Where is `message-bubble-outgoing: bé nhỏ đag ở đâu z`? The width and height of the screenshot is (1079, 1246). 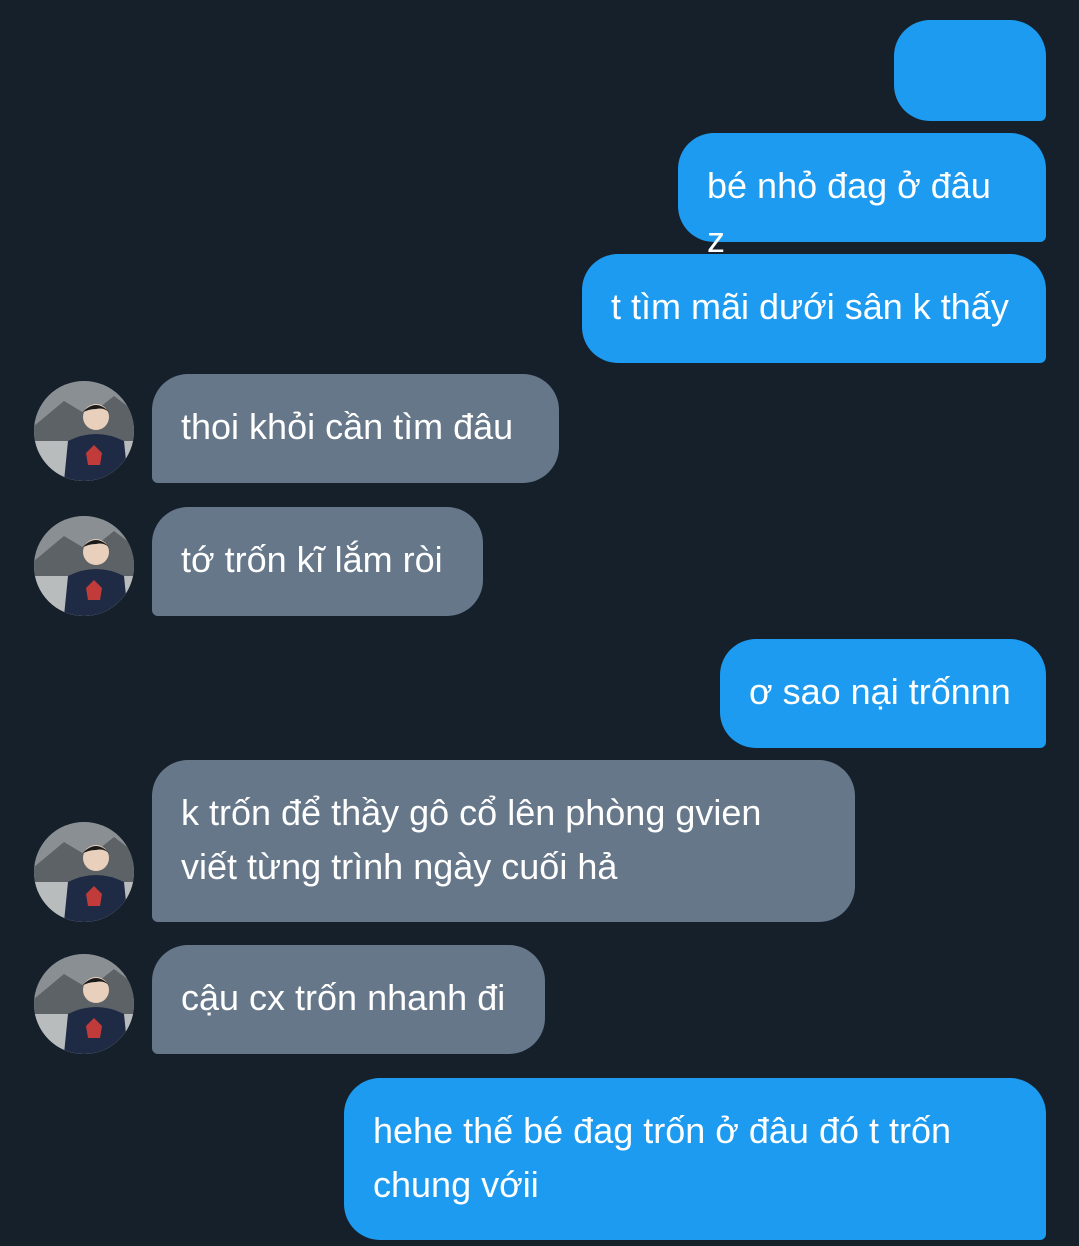 message-bubble-outgoing: bé nhỏ đag ở đâu z is located at coordinates (862, 196).